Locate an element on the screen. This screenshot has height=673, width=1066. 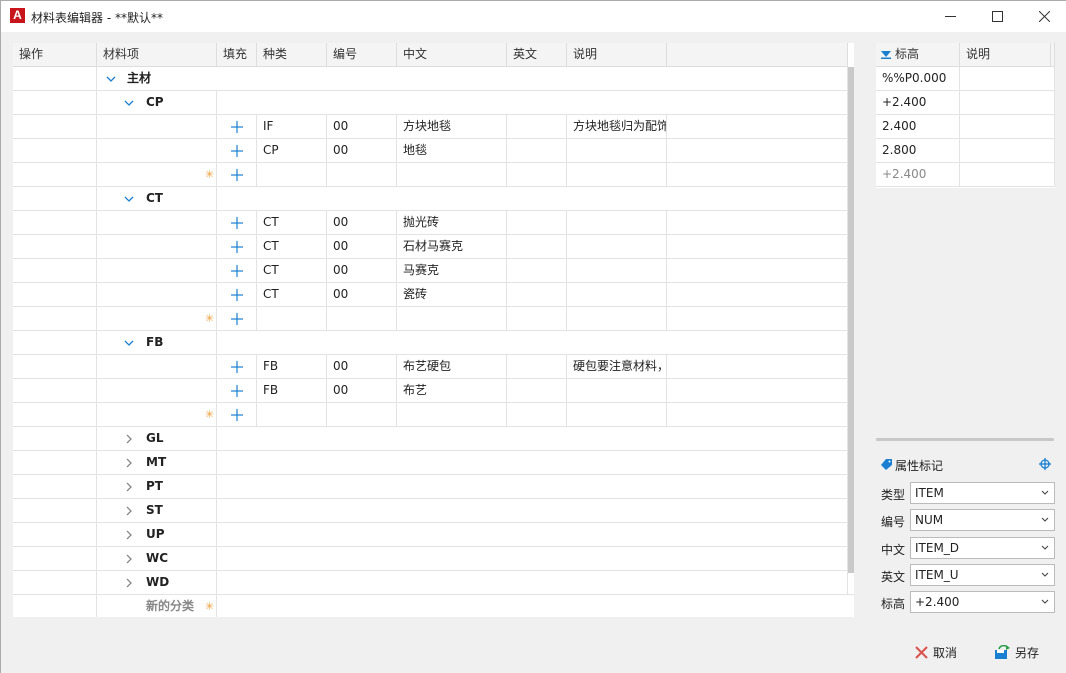
group-cell: GL is located at coordinates (157, 439).